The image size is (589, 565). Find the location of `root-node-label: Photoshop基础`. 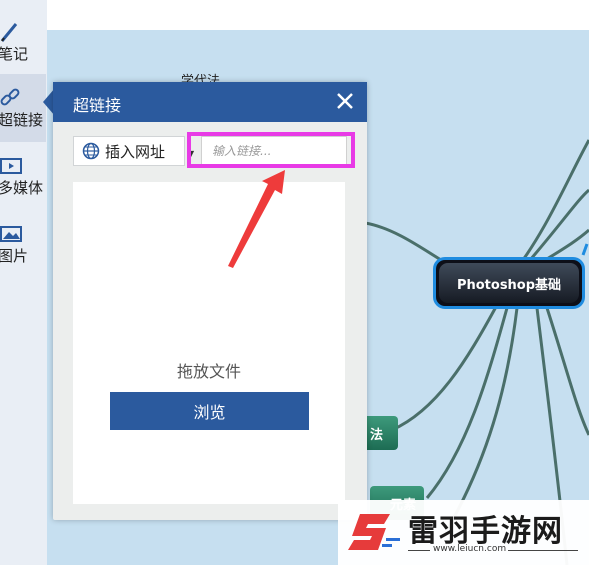

root-node-label: Photoshop基础 is located at coordinates (509, 283).